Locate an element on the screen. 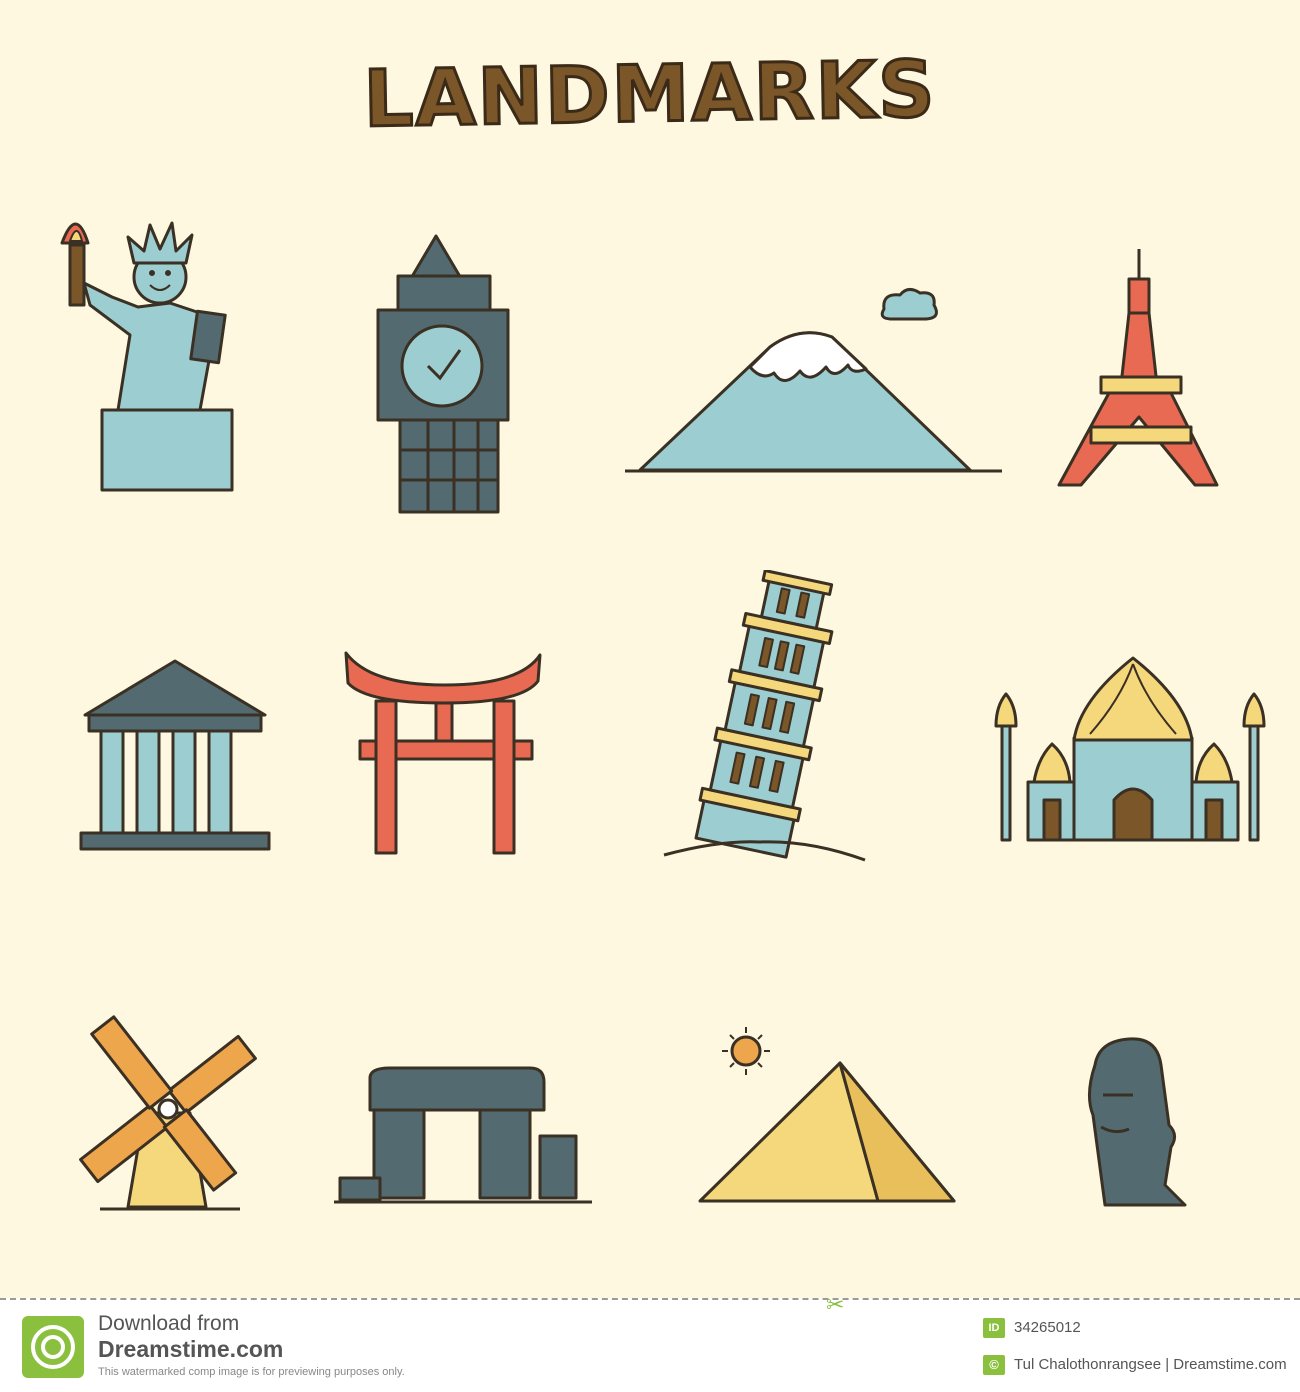 The height and width of the screenshot is (1392, 1300). leaning-tower-of-pisa-icon is located at coordinates (764, 716).